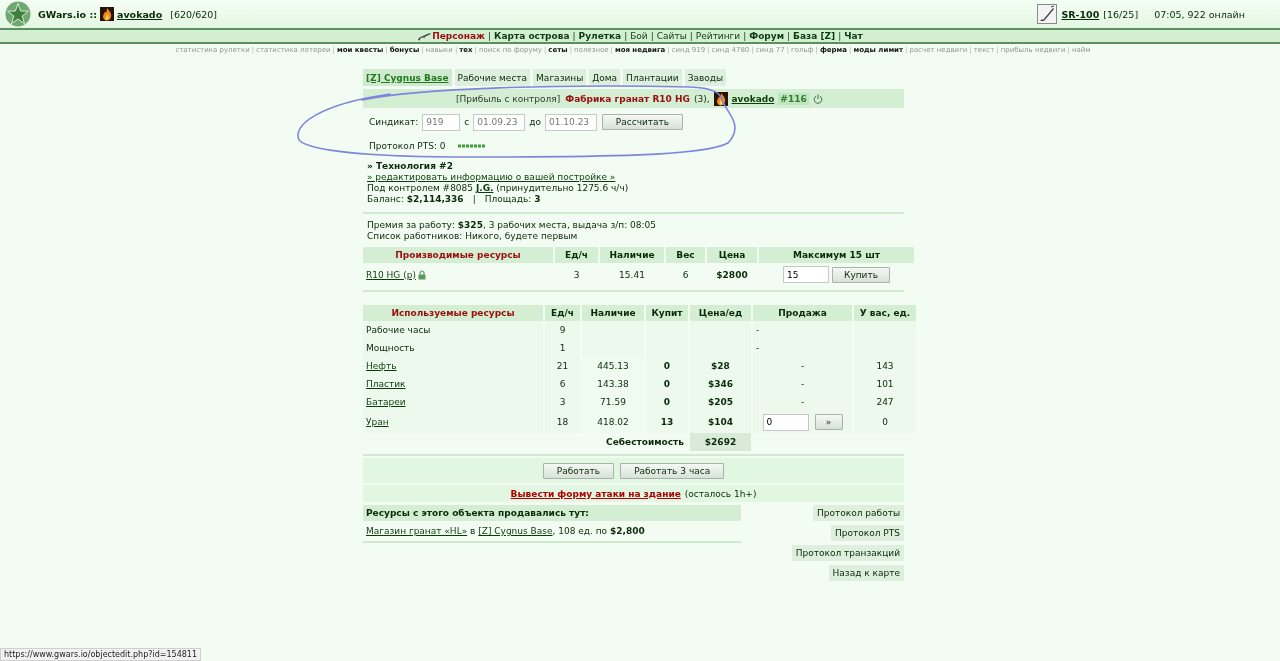 This screenshot has height=661, width=1280. Describe the element at coordinates (720, 493) in the screenshot. I see `attack-note: (осталось 1h+)` at that location.